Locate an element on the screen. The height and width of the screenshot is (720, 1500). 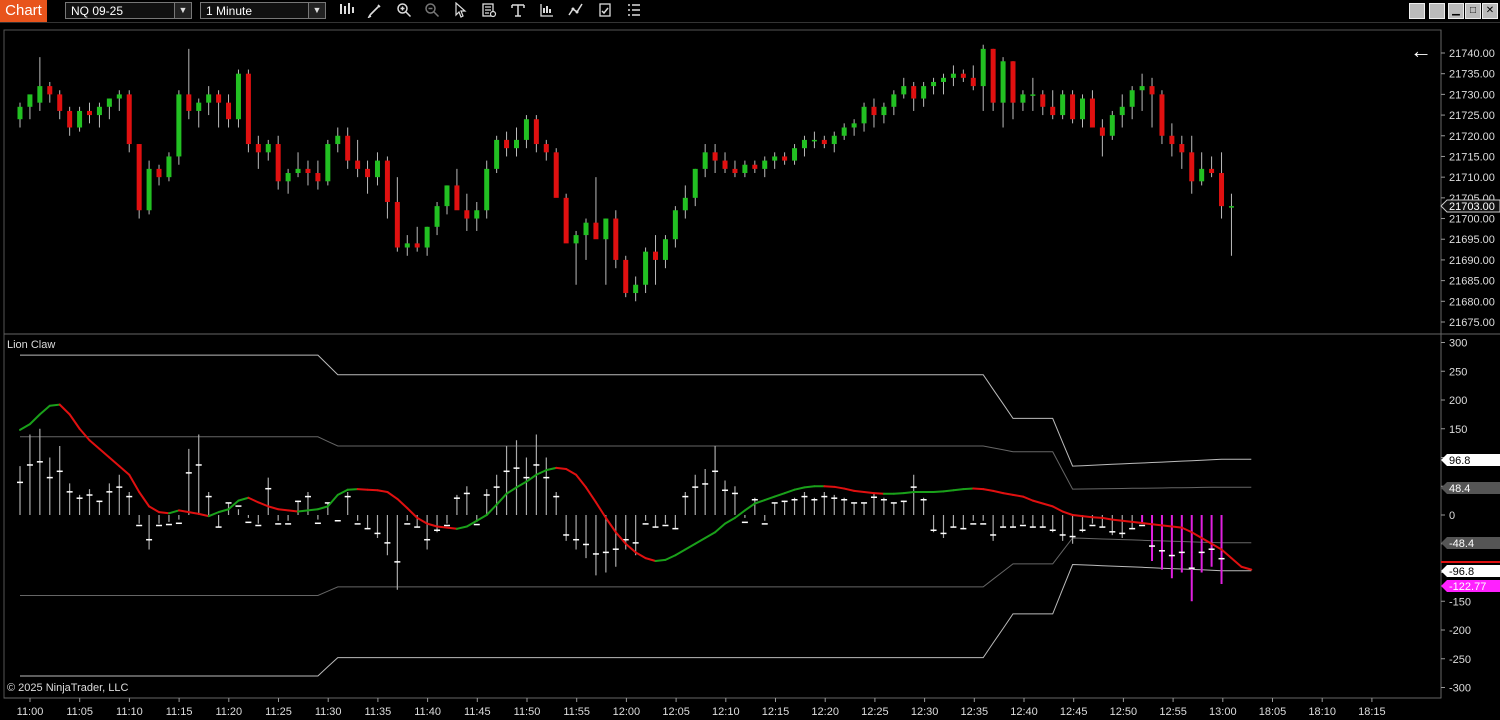
close-icon: ✕ is located at coordinates (1490, 11).